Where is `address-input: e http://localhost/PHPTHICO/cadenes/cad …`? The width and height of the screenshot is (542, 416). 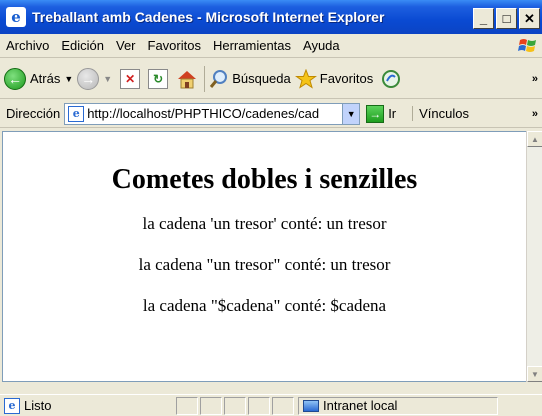
address-input: e http://localhost/PHPTHICO/cadenes/cad … is located at coordinates (212, 113).